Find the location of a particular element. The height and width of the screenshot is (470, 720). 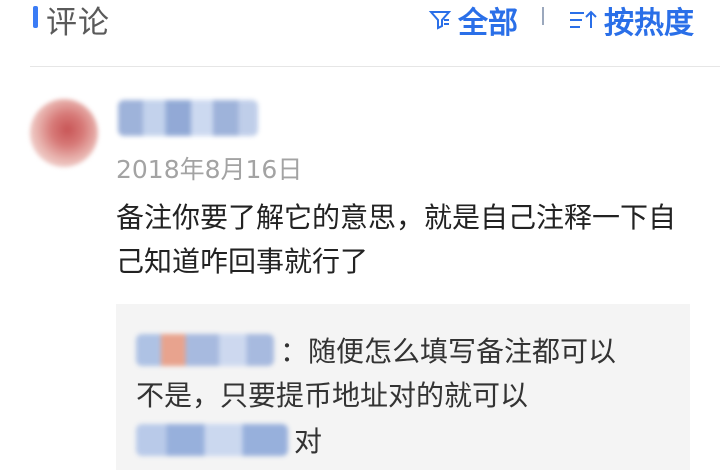

header-separator is located at coordinates (375, 66).